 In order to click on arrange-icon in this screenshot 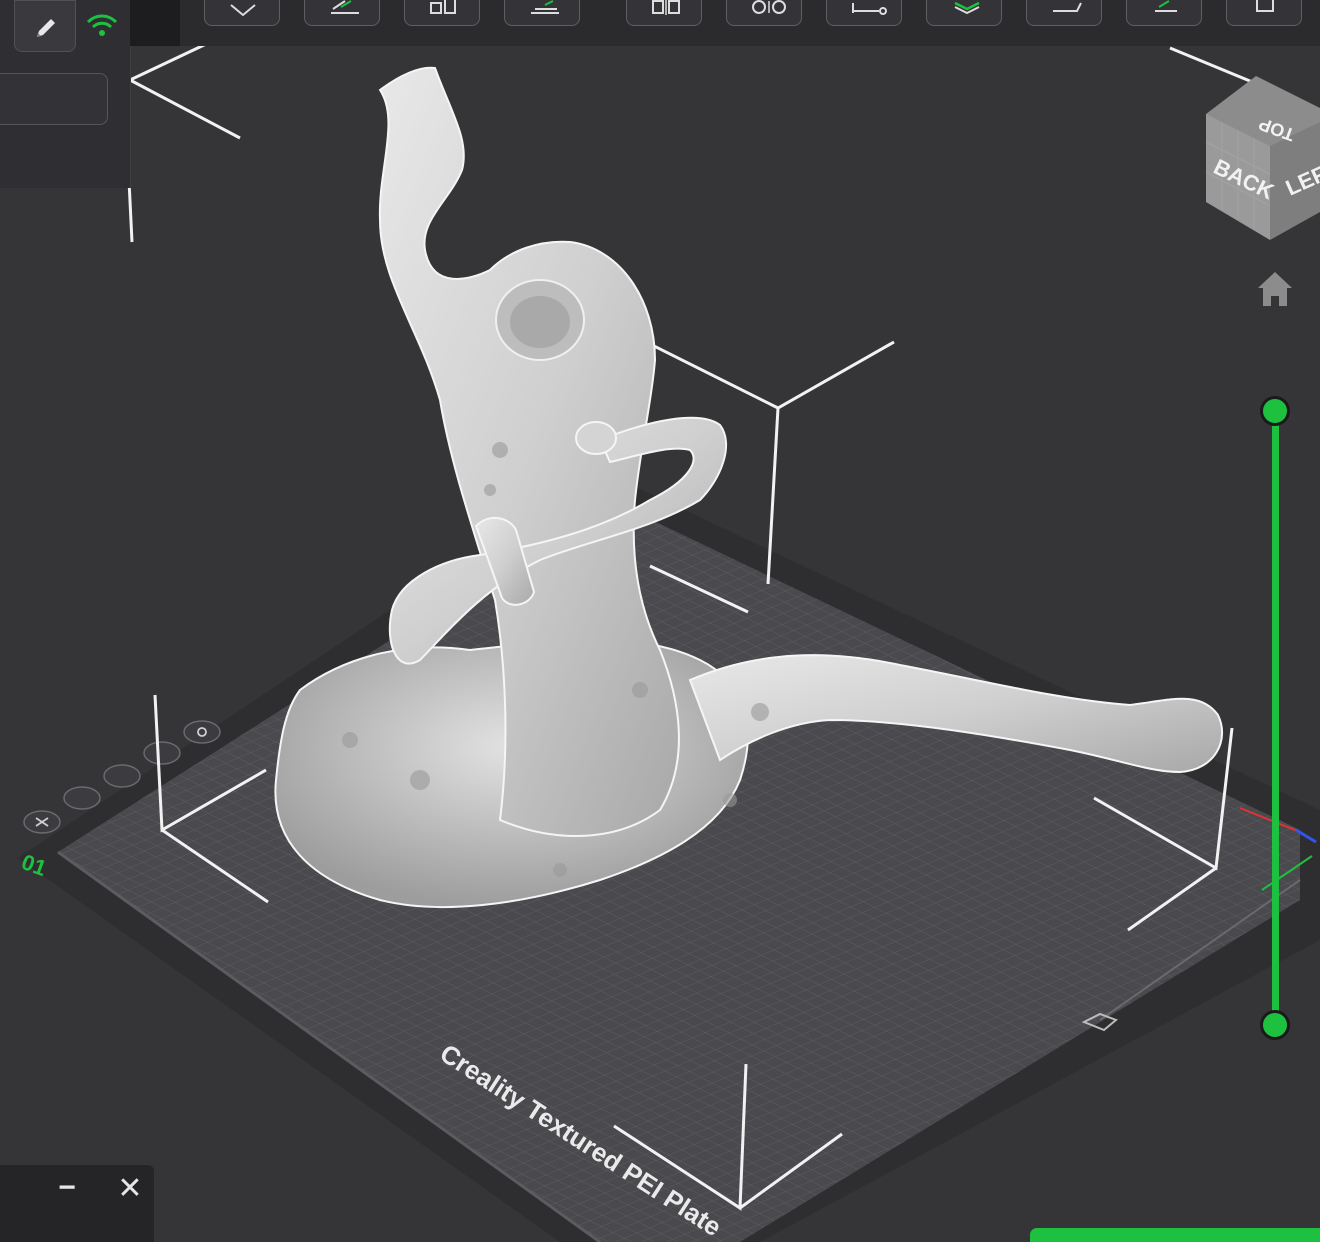, I will do `click(443, 7)`.